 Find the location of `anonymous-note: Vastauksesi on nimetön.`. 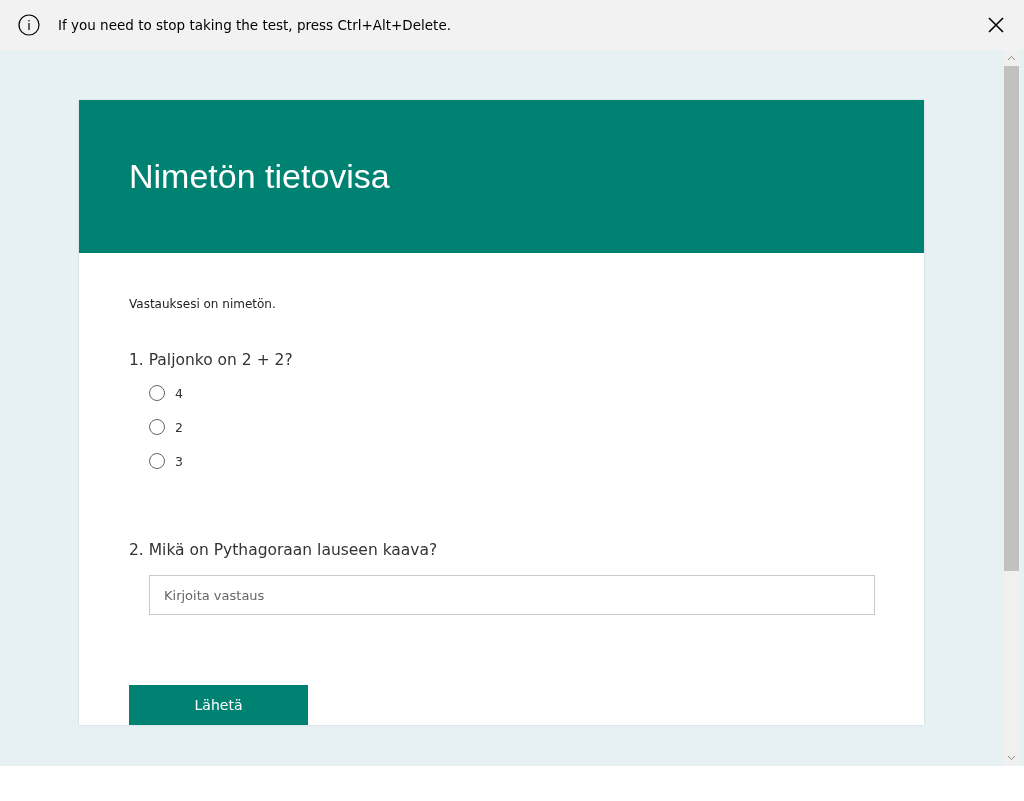

anonymous-note: Vastauksesi on nimetön. is located at coordinates (203, 304).